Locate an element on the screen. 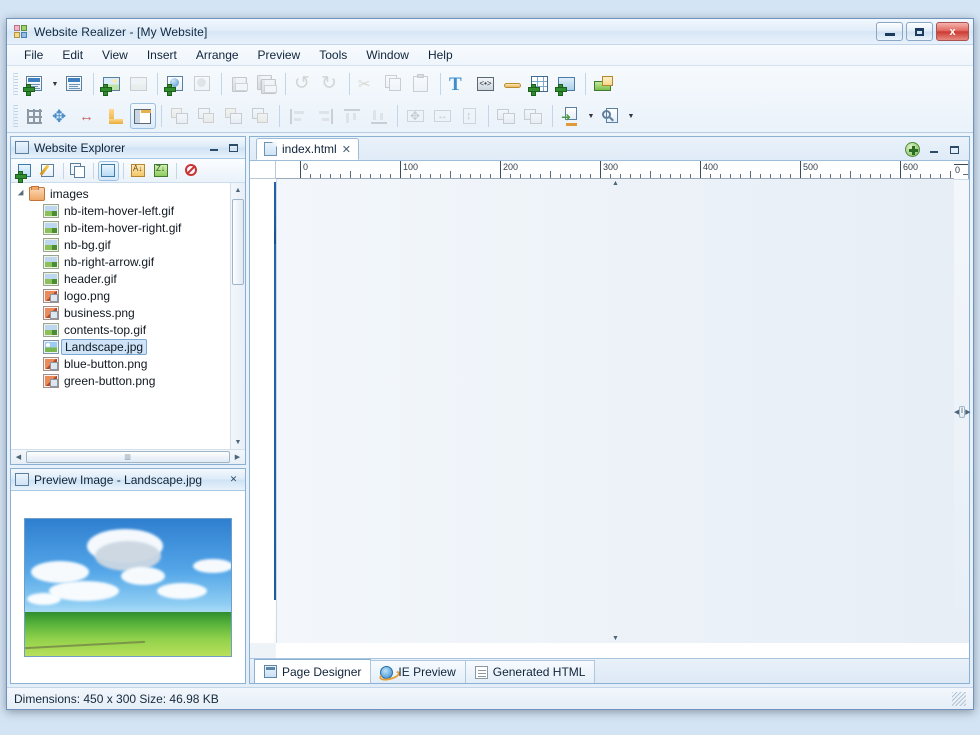 This screenshot has height=735, width=980. menu-tools: Tools is located at coordinates (333, 55).